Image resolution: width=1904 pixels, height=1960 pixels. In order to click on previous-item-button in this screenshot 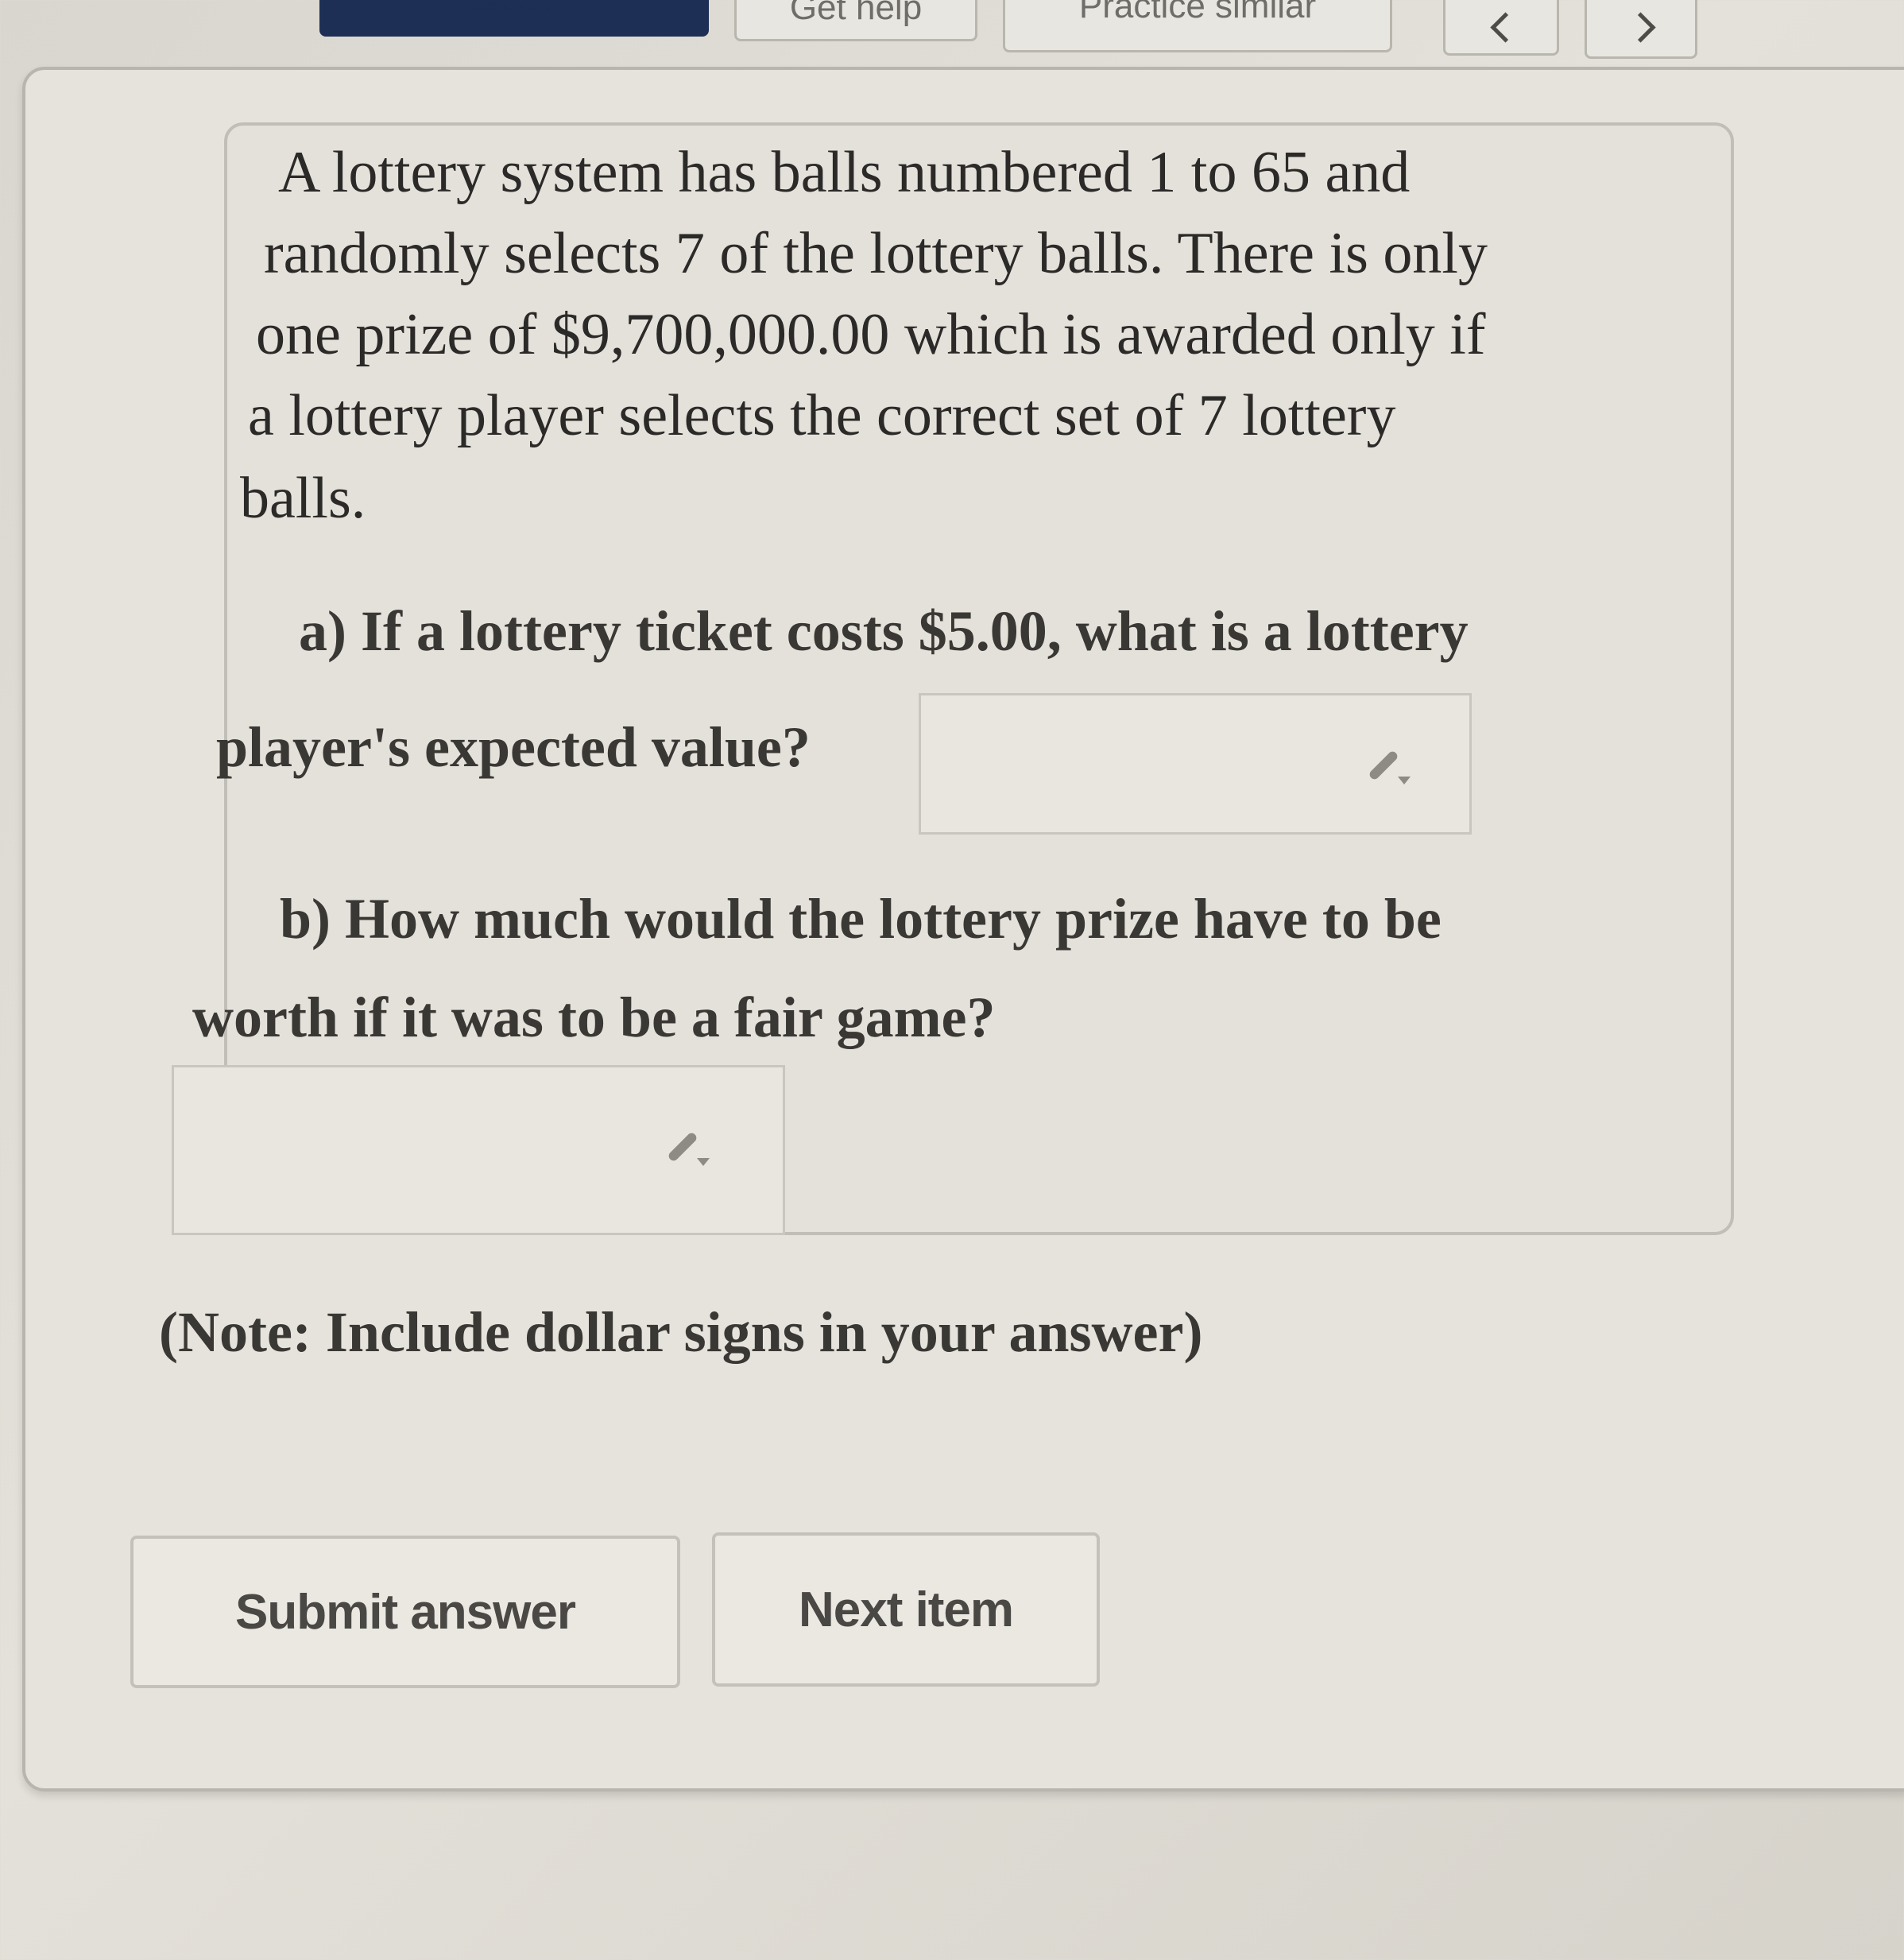, I will do `click(1501, 28)`.